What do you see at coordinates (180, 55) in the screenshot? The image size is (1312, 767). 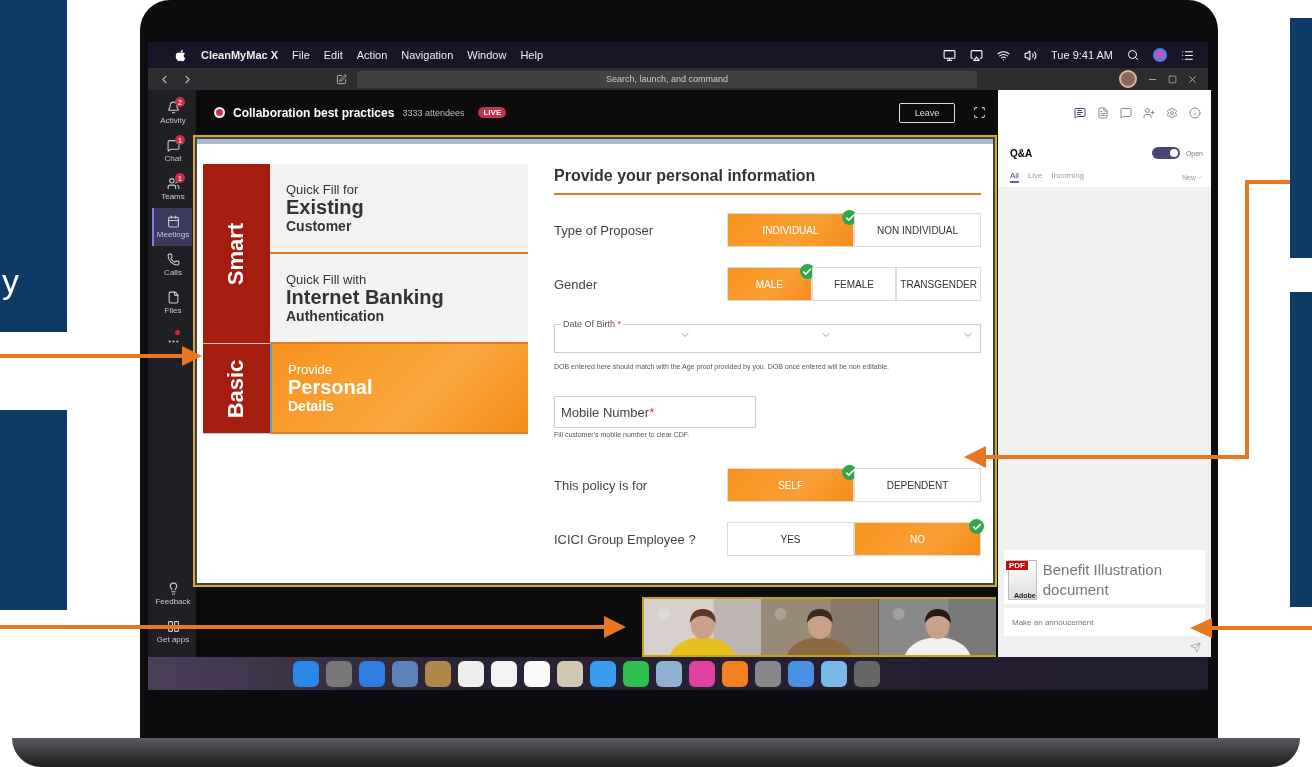 I see `apple-icon` at bounding box center [180, 55].